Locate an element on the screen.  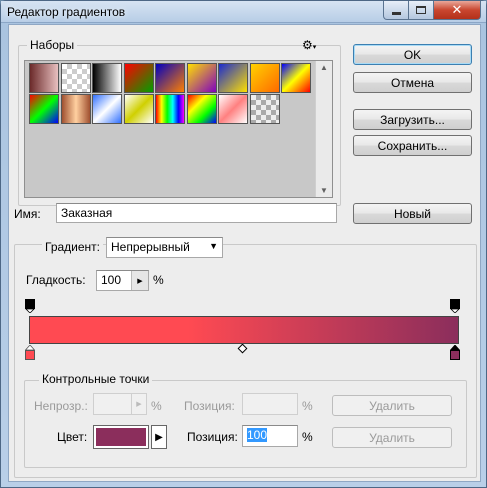
maximize-icon is located at coordinates (421, 10).